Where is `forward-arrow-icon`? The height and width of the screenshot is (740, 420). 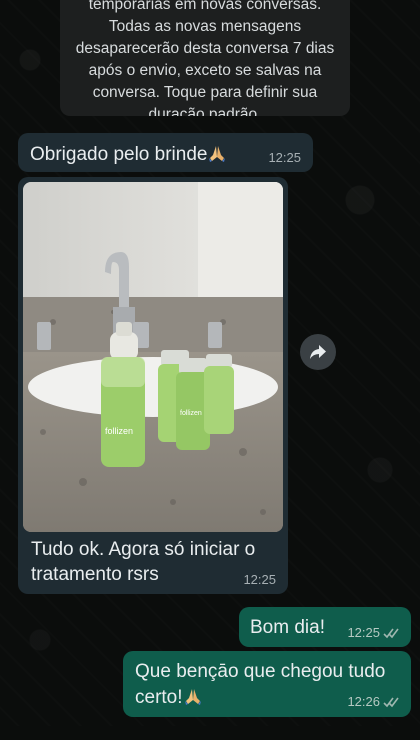
forward-arrow-icon is located at coordinates (318, 352).